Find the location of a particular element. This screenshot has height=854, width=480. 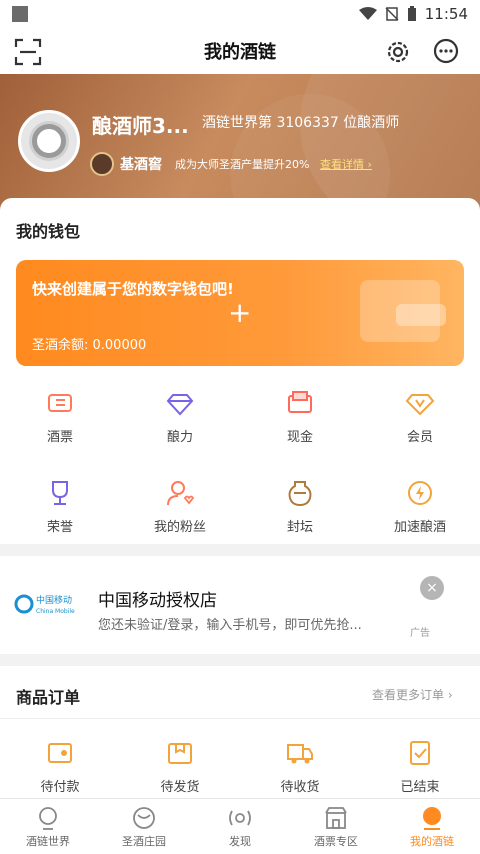

grid-item-jar: 封坛 is located at coordinates (300, 506).